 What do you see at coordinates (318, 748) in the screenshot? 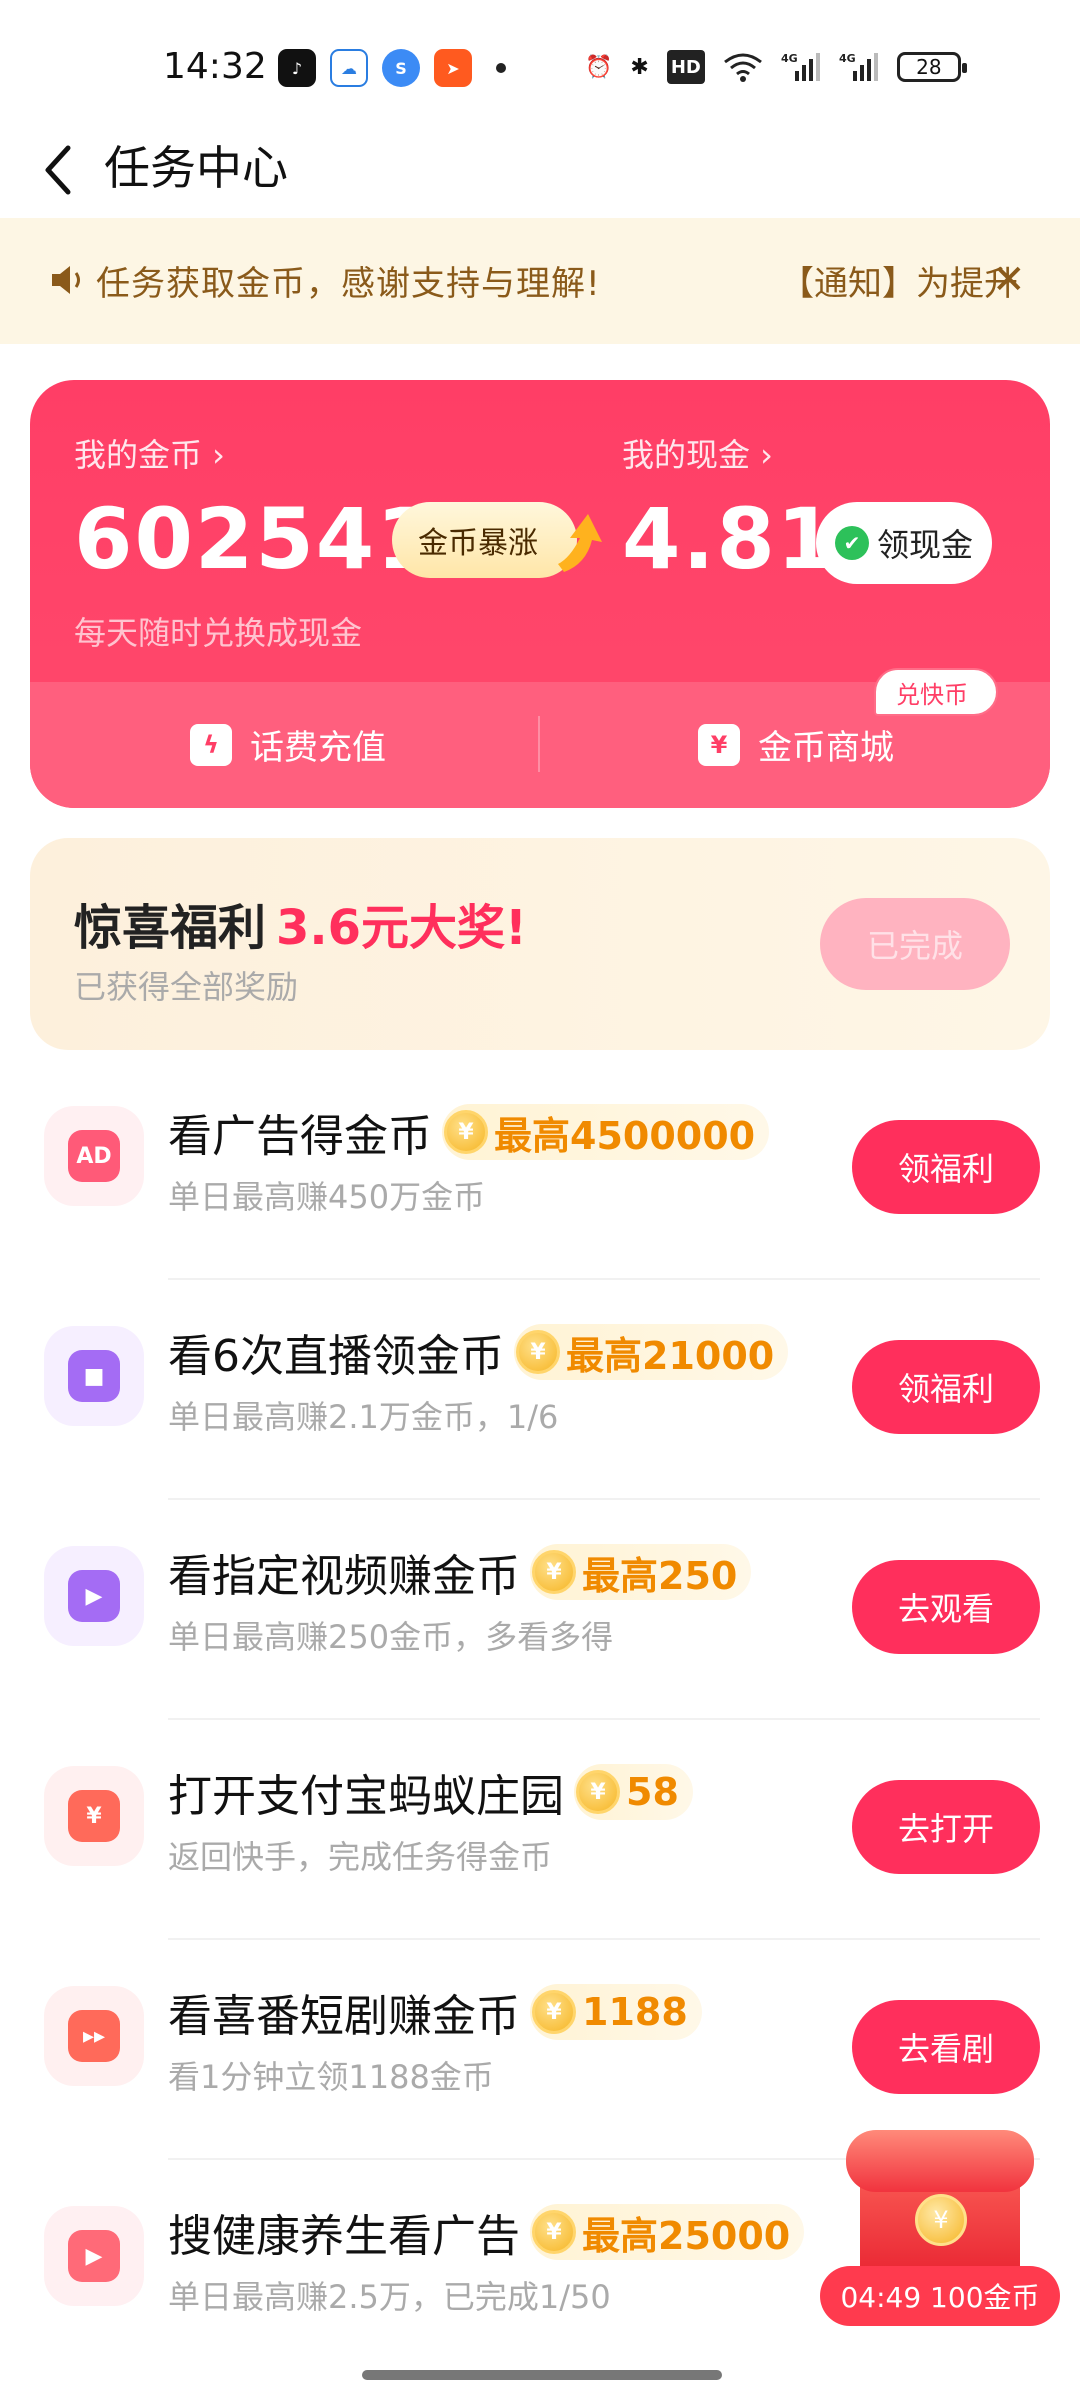
I see `phone-recharge-label: 话费充值` at bounding box center [318, 748].